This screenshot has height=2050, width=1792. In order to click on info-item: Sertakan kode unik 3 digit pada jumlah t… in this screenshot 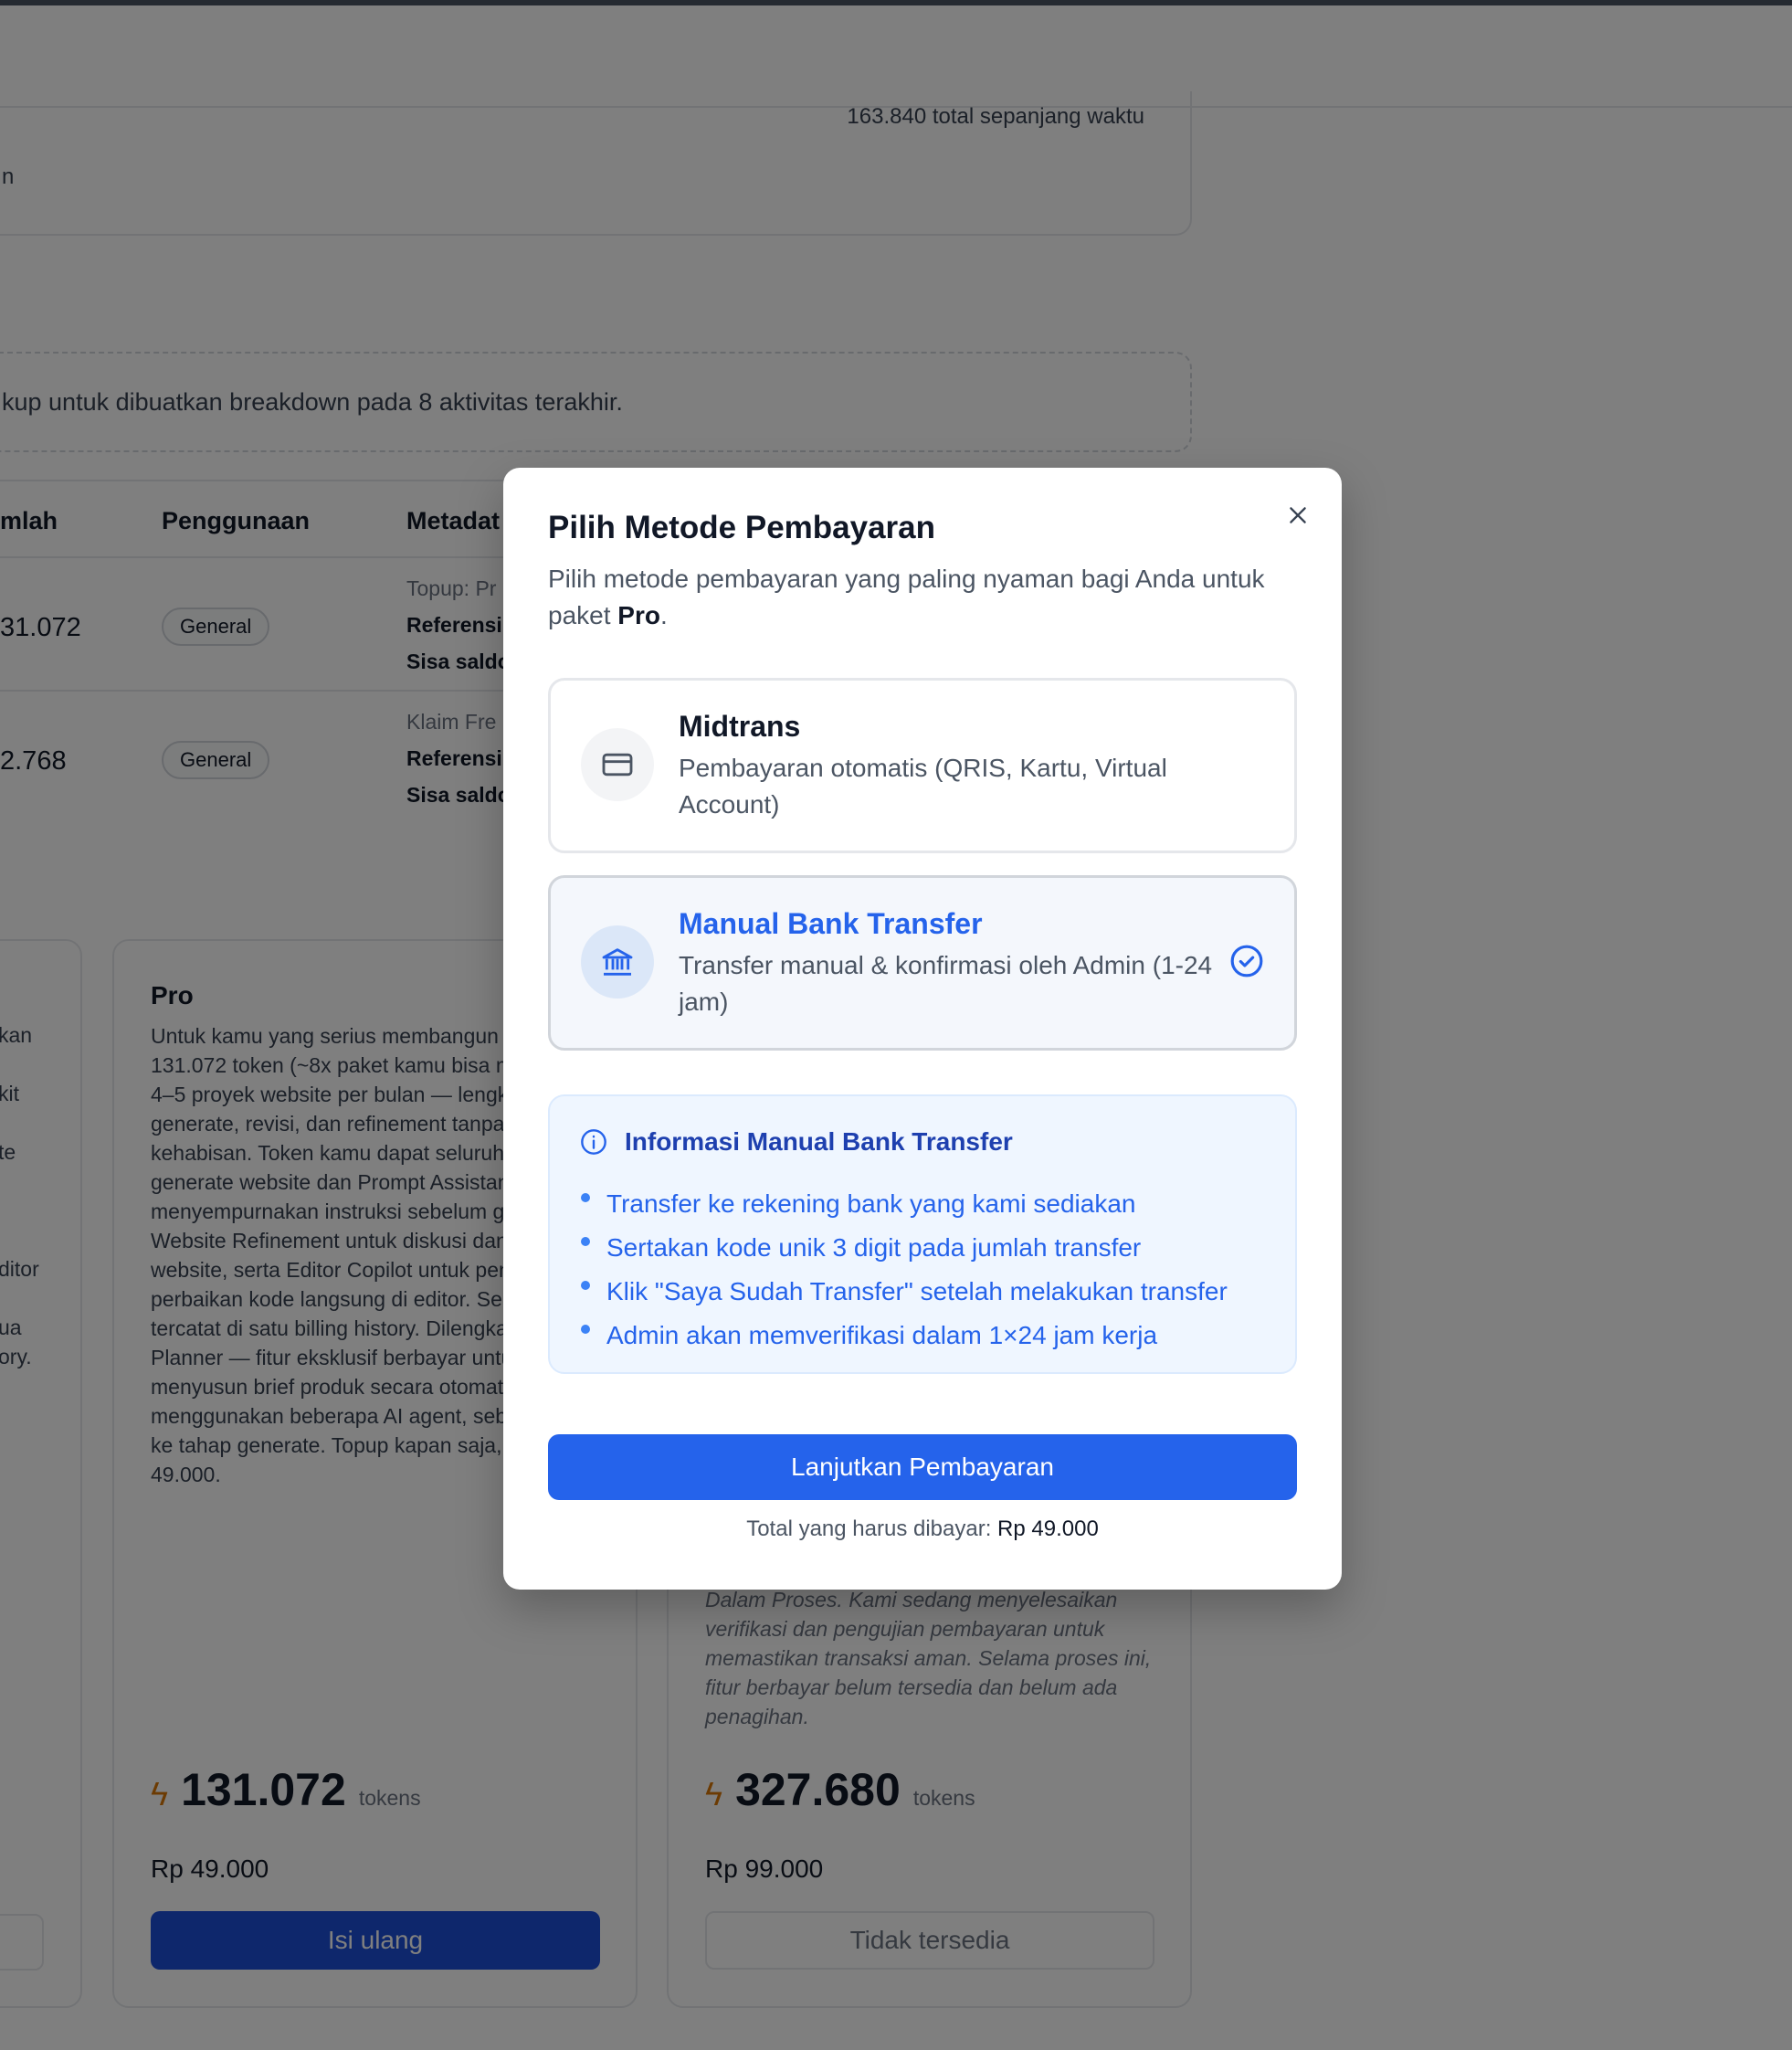, I will do `click(903, 1248)`.